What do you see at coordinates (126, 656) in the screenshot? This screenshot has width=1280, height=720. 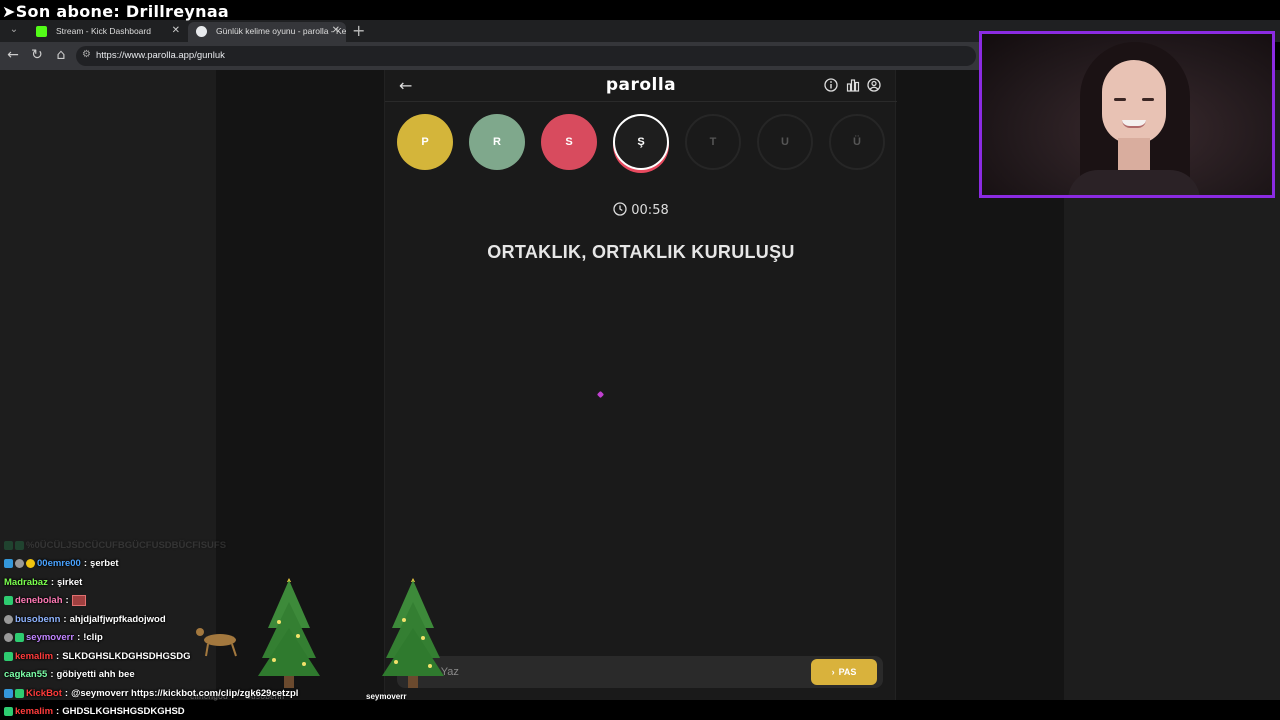 I see `chat-text: SLKDGHSLKDGHSDHGSDG` at bounding box center [126, 656].